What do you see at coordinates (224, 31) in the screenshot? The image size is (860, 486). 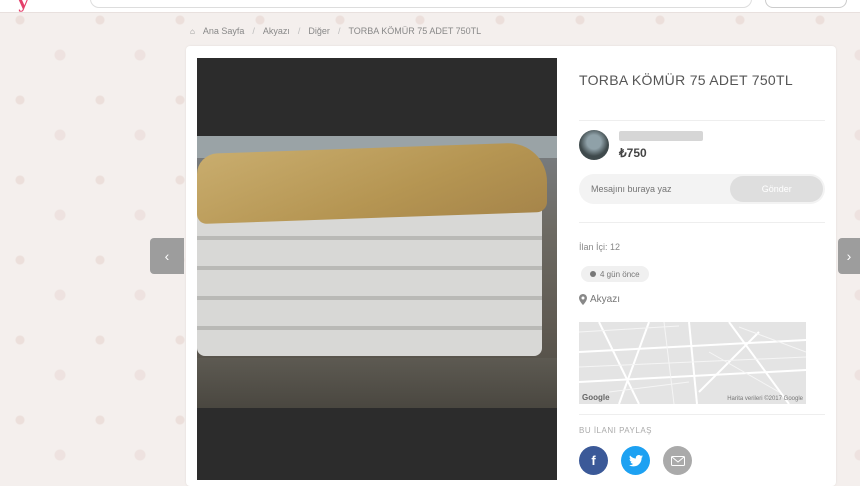 I see `breadcrumb-home: Ana Sayfa` at bounding box center [224, 31].